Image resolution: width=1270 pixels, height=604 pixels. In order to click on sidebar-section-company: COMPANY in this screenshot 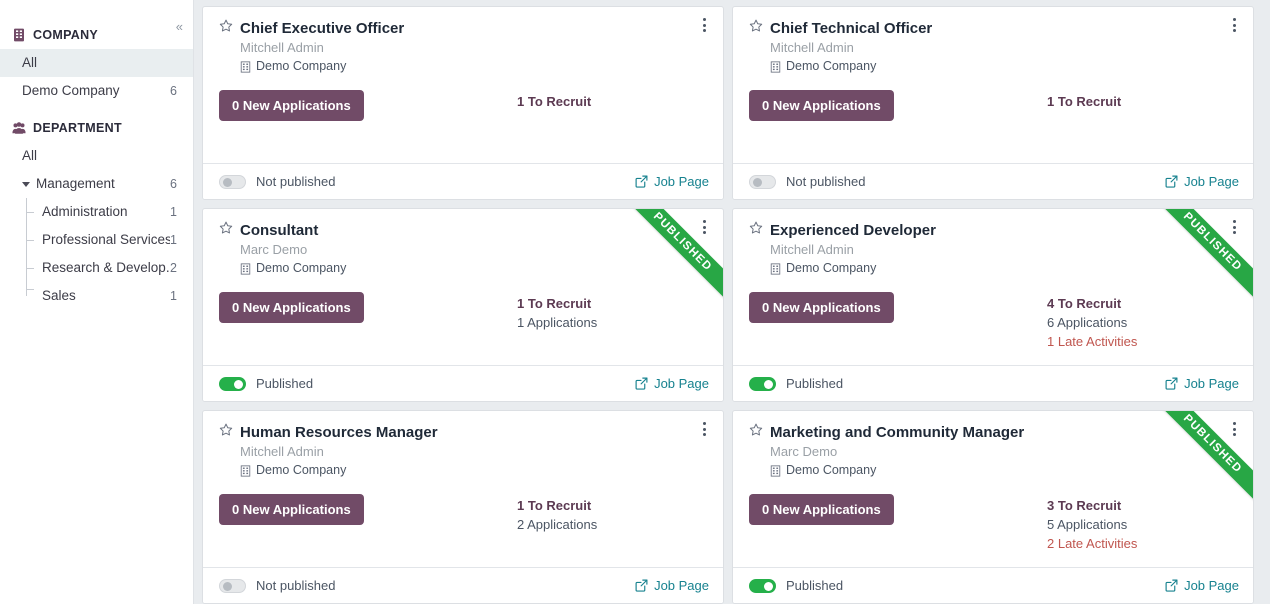, I will do `click(96, 29)`.